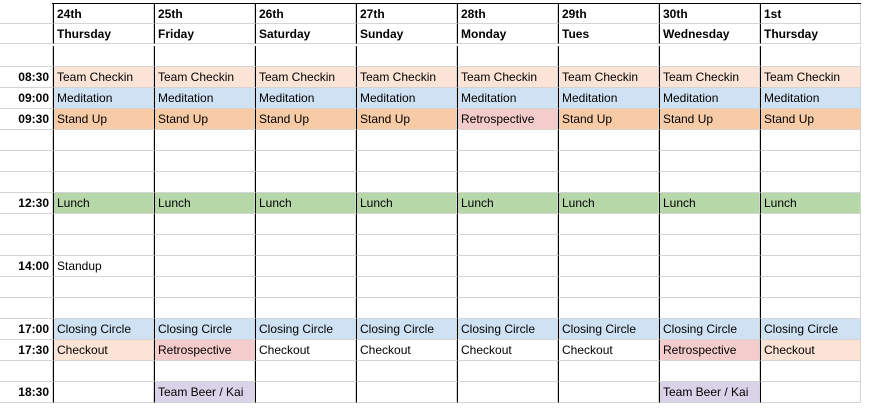  Describe the element at coordinates (26, 329) in the screenshot. I see `time-label: 17:00` at that location.